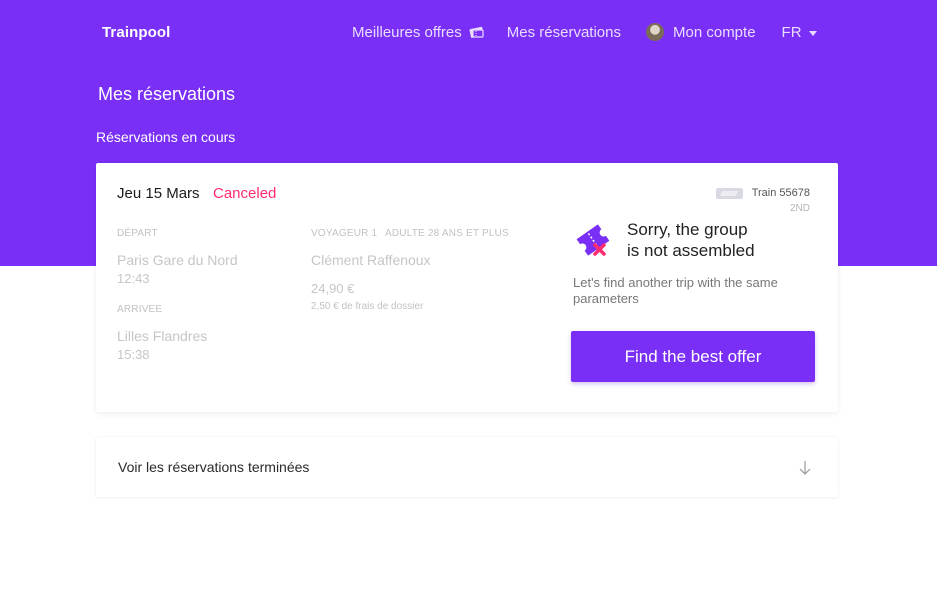 The image size is (937, 601). I want to click on brand-logo: Trainpool, so click(136, 32).